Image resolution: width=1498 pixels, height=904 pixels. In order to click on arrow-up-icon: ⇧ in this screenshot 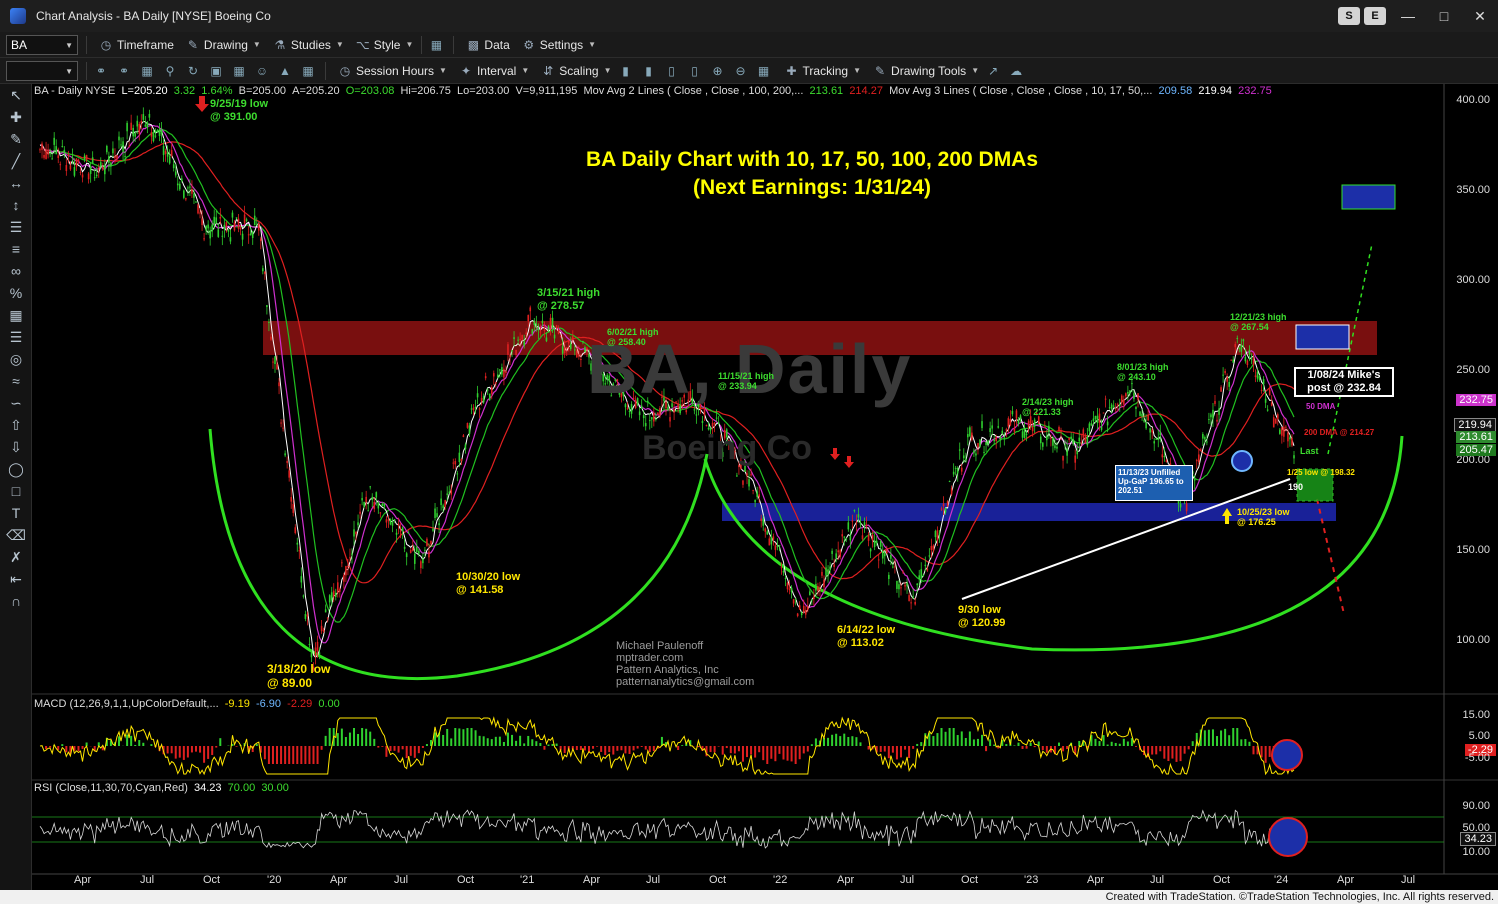, I will do `click(16, 425)`.